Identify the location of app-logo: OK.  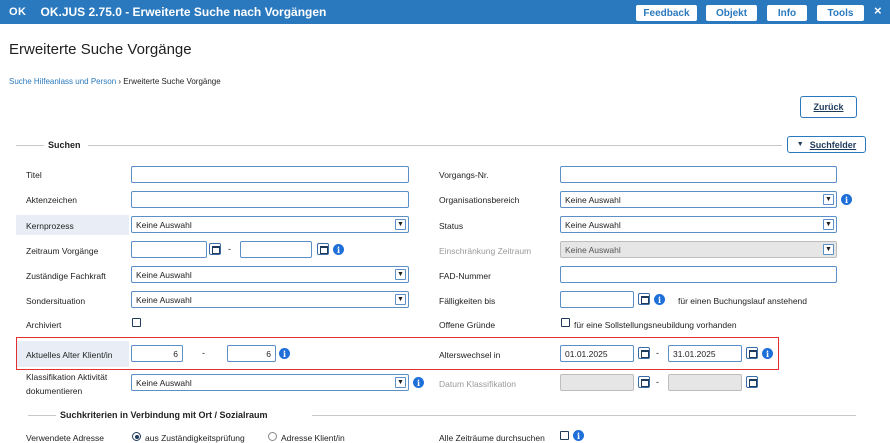
(18, 12).